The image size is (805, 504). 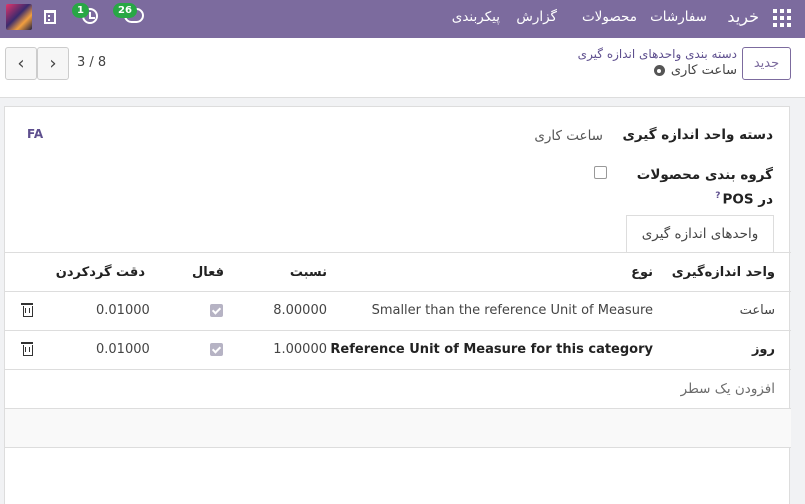 I want to click on activity-badge: 1, so click(x=80, y=10).